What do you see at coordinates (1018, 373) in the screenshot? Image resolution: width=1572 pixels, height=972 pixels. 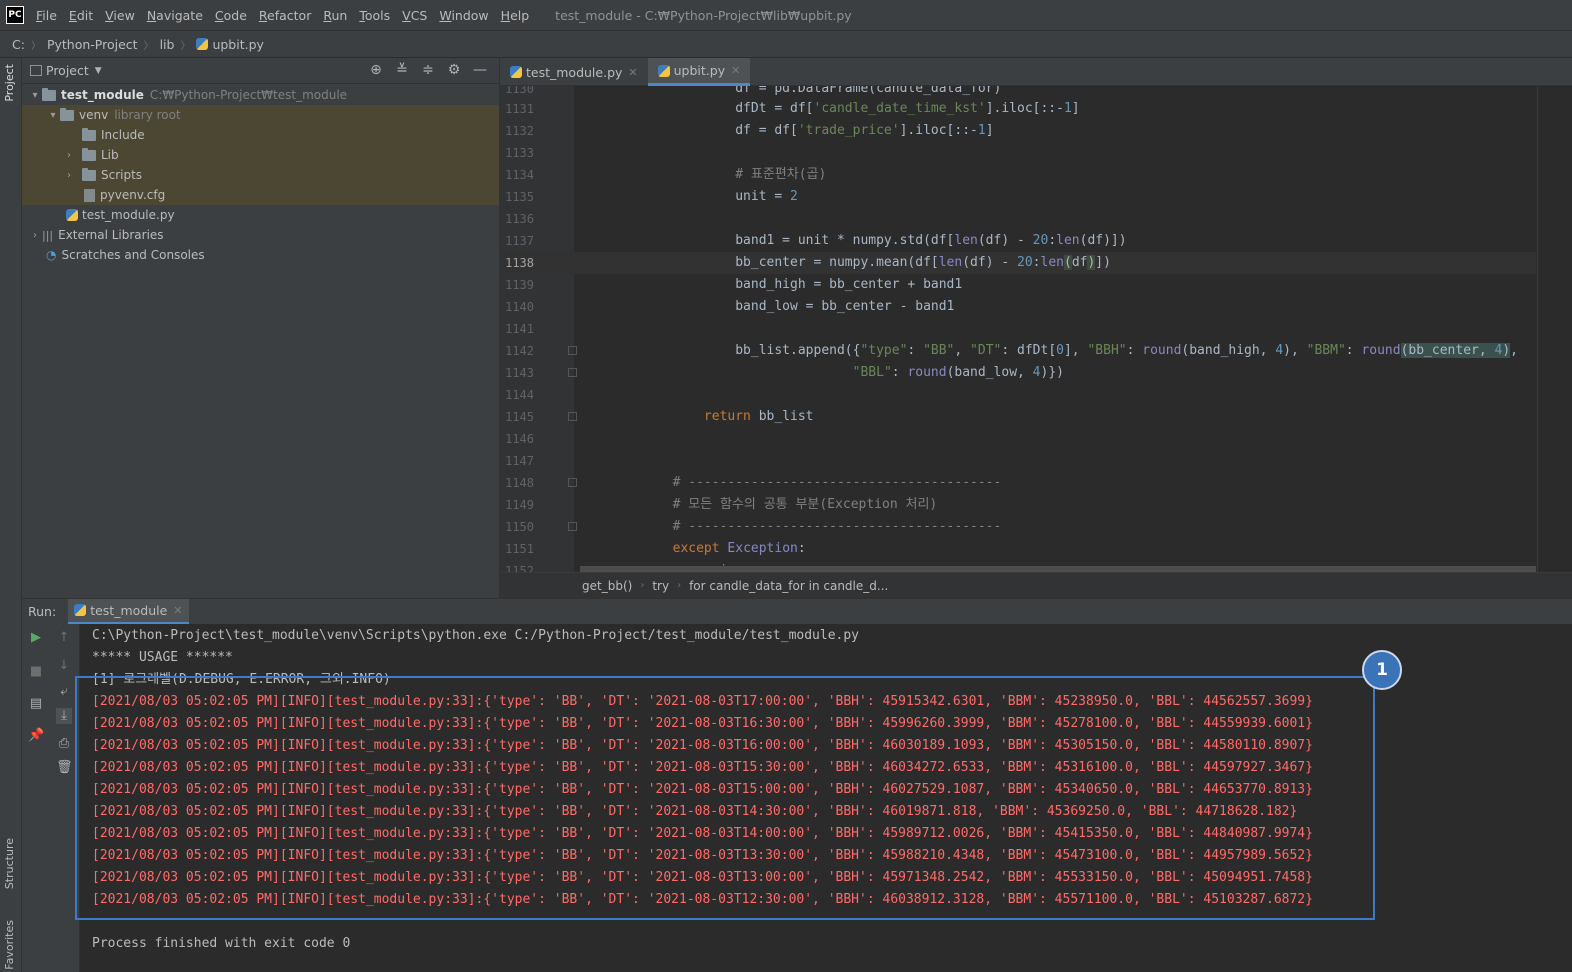 I see `code-line: 1143 "BBL": round(band_low, 4)})` at bounding box center [1018, 373].